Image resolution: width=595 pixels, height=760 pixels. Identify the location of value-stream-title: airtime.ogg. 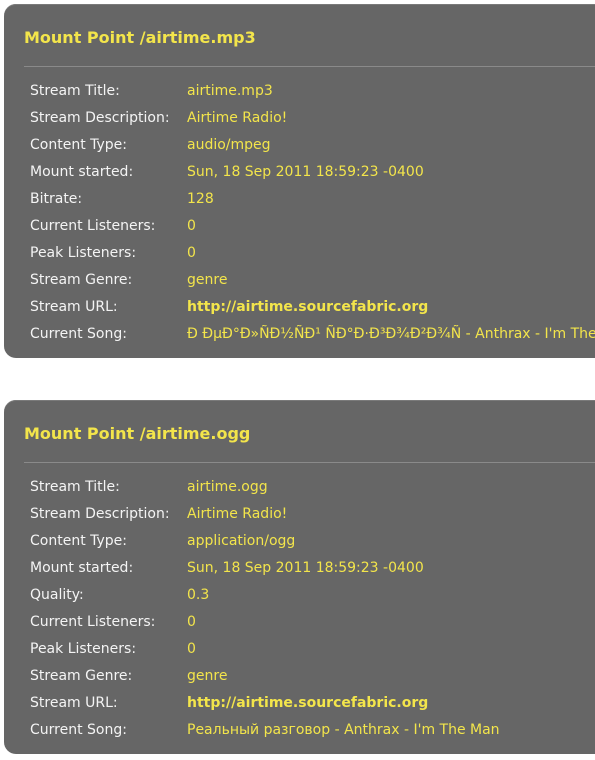
(227, 487).